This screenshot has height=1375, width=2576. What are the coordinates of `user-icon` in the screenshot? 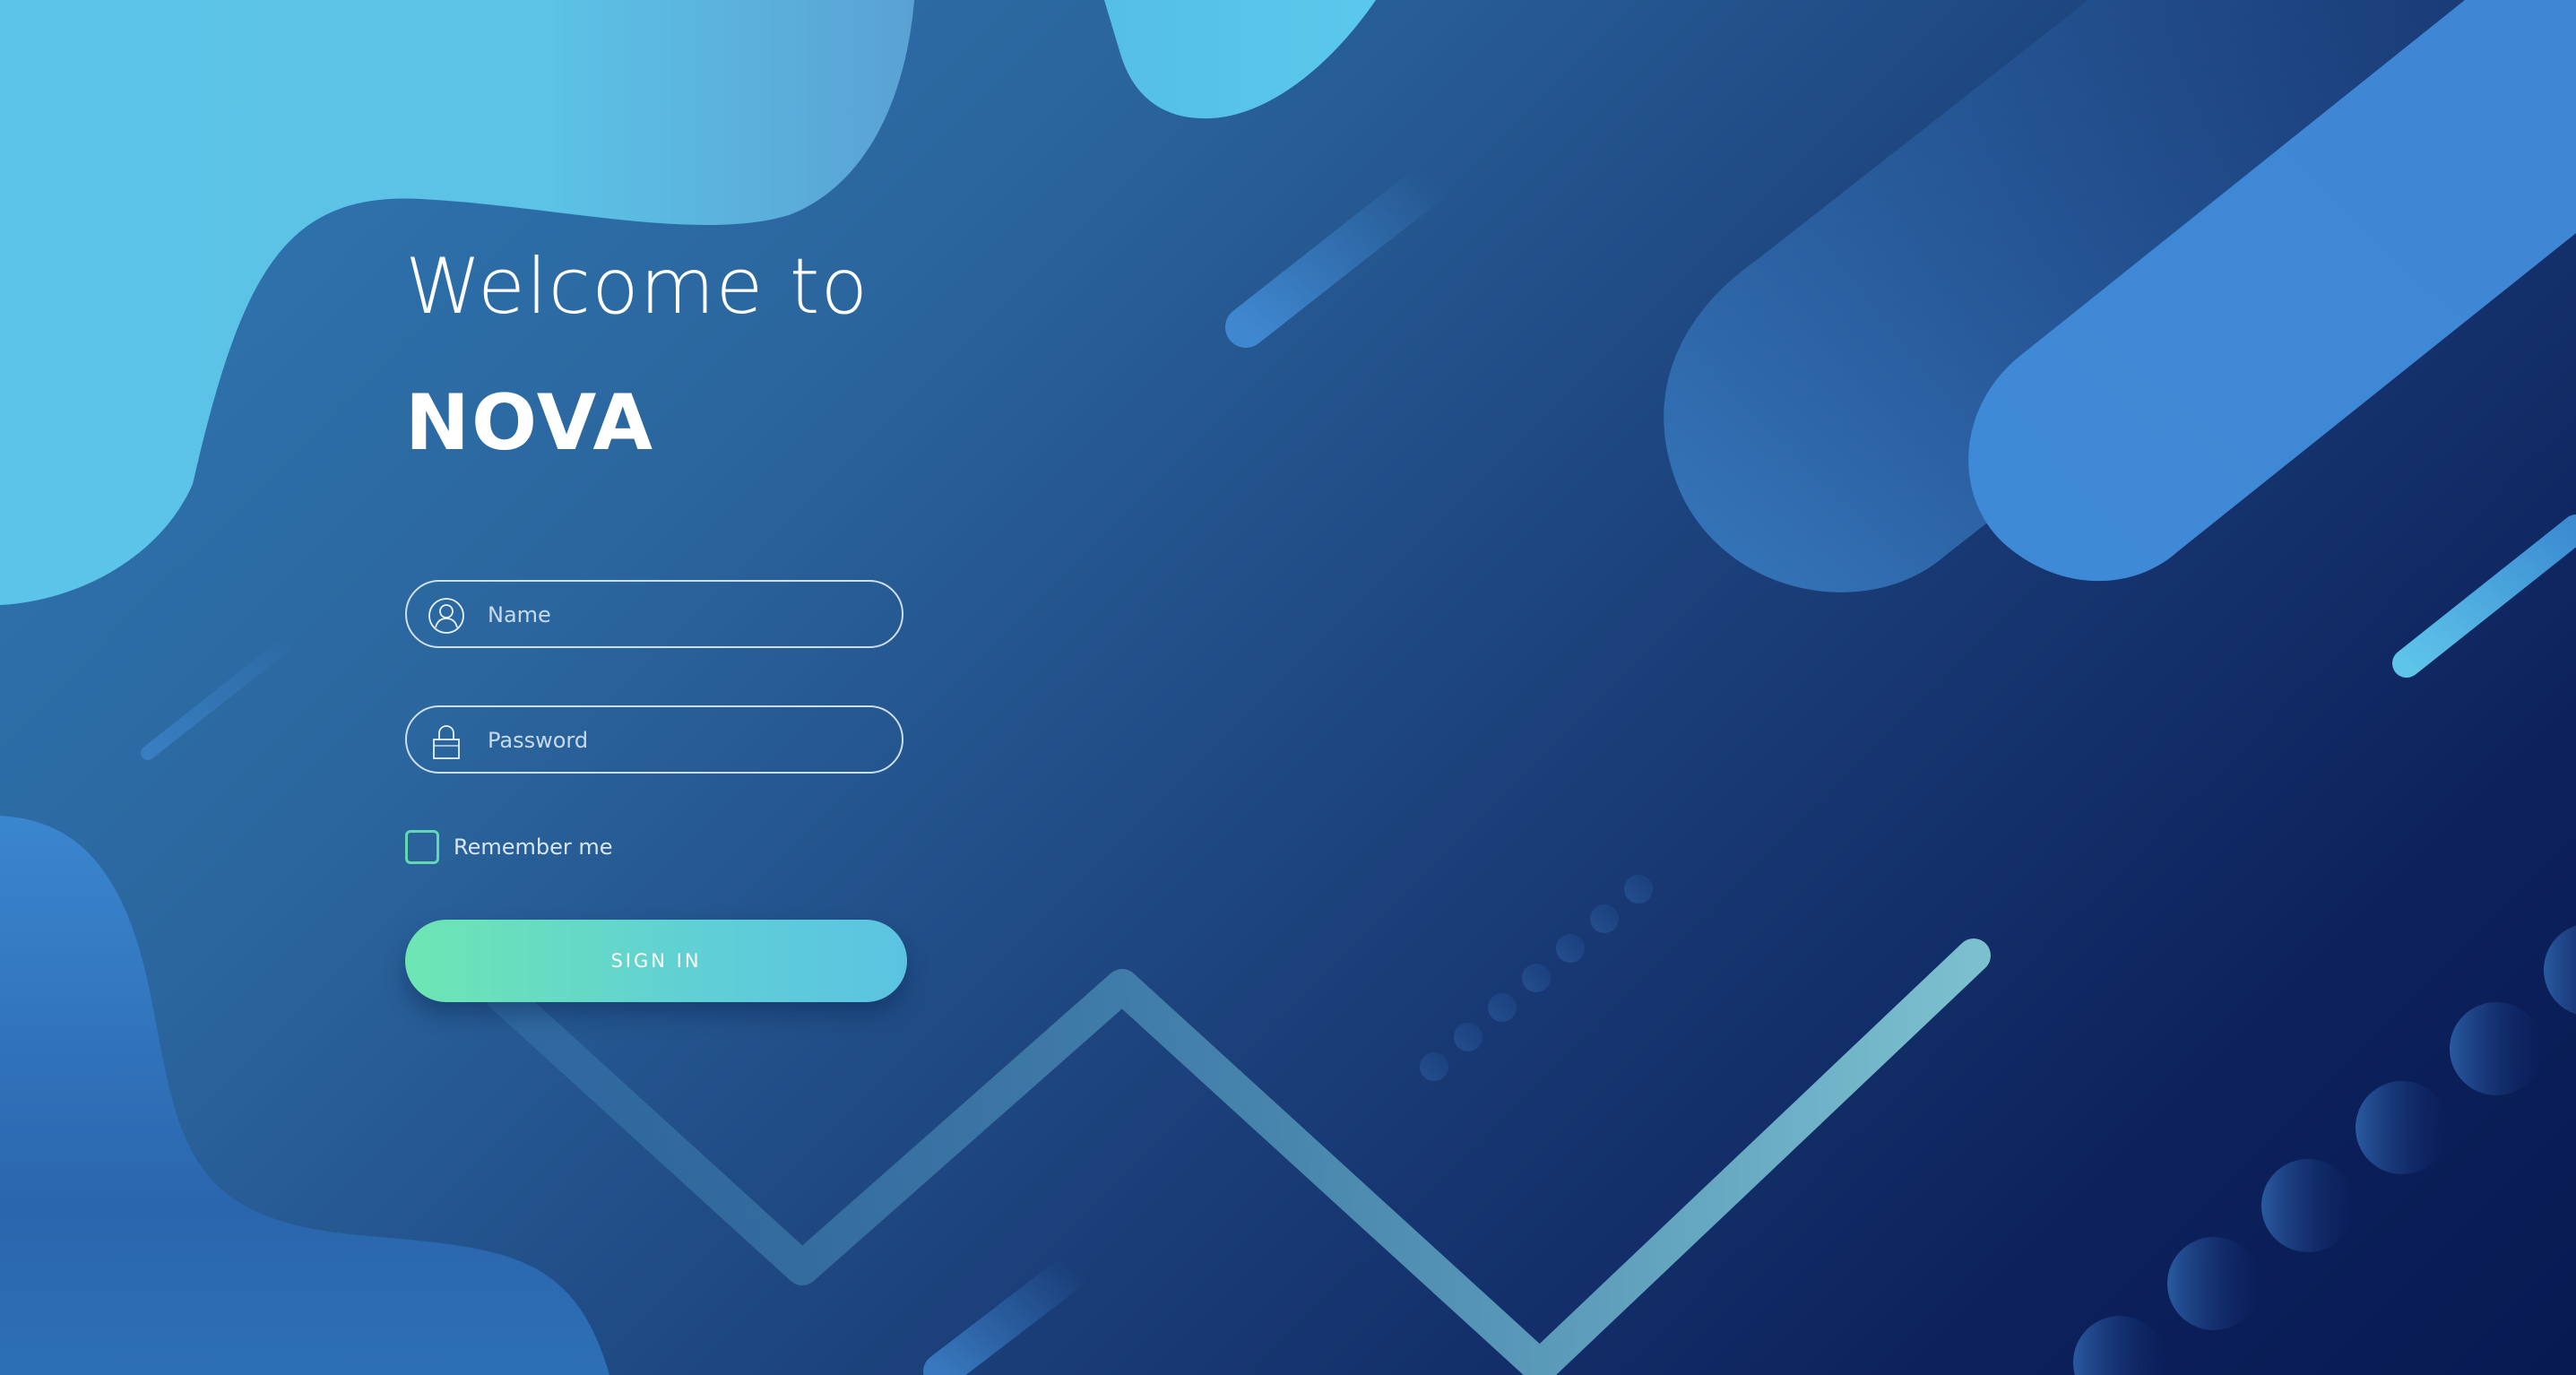 It's located at (446, 616).